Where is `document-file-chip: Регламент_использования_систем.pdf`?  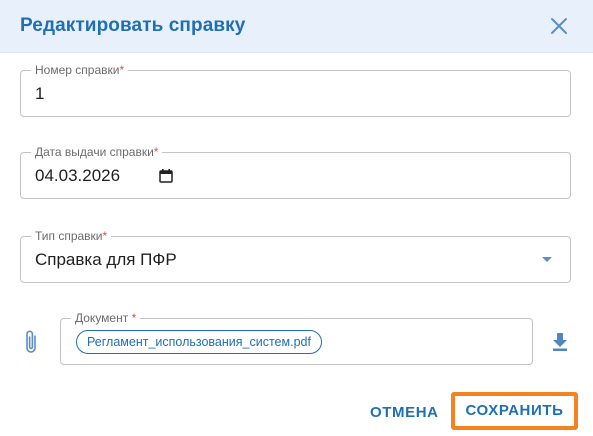 document-file-chip: Регламент_использования_систем.pdf is located at coordinates (199, 342).